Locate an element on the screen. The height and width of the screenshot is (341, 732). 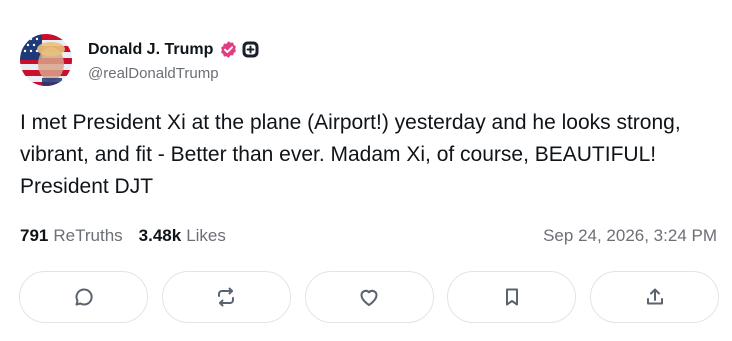
comment-icon is located at coordinates (84, 297).